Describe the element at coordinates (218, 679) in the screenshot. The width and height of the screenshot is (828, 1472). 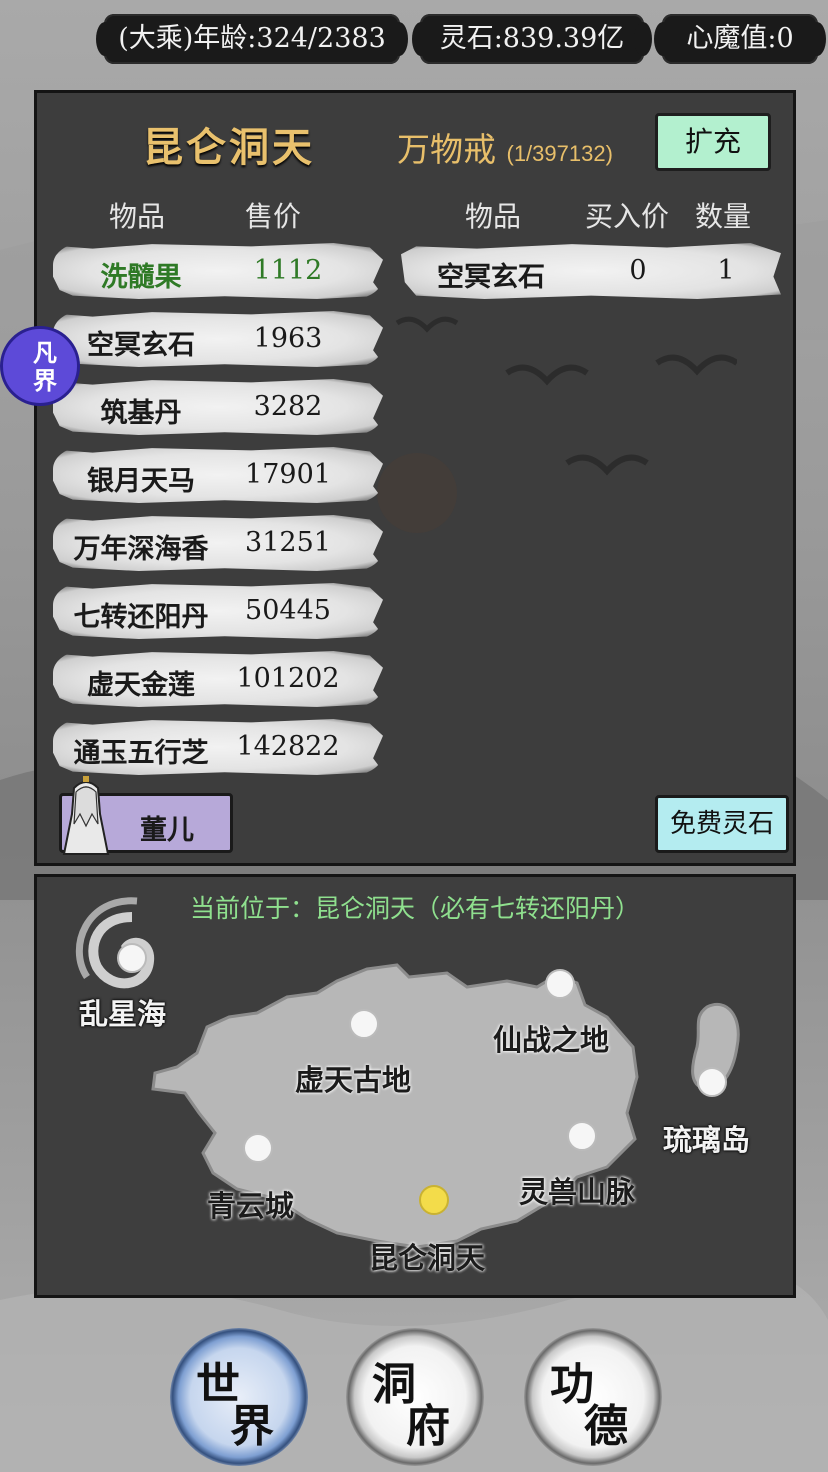
I see `shop-item-row: 虚天金莲 101202` at that location.